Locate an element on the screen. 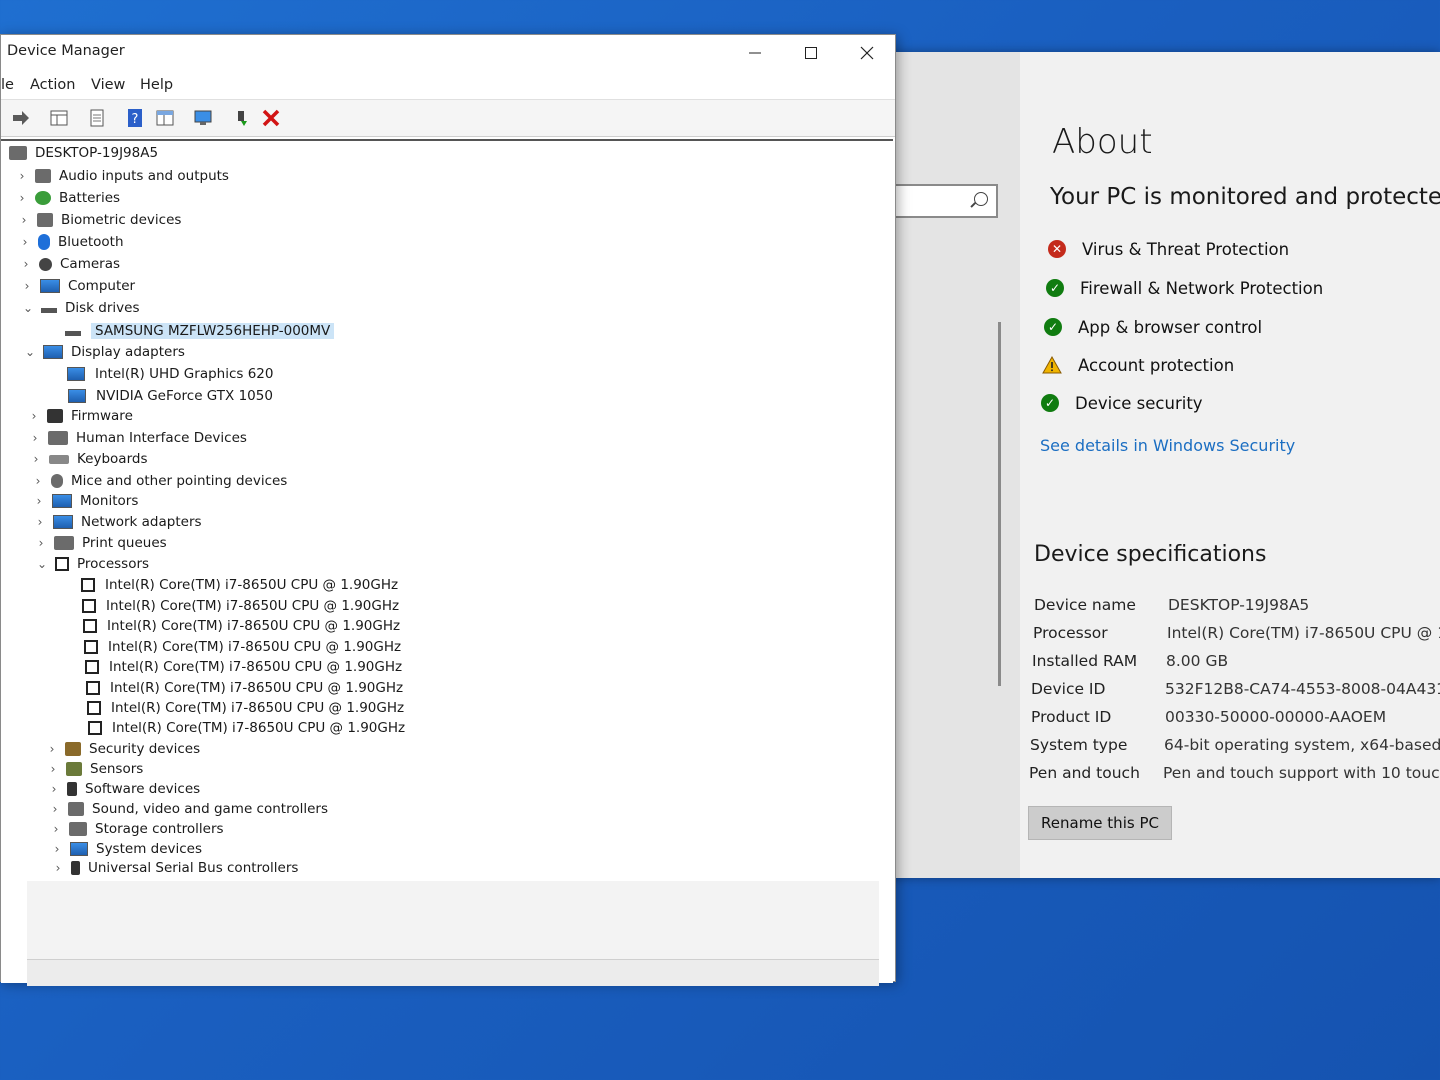 This screenshot has width=1440, height=1080. tree-child-samsung-disk: SAMSUNG MZFLW256HEHP-000MV is located at coordinates (200, 331).